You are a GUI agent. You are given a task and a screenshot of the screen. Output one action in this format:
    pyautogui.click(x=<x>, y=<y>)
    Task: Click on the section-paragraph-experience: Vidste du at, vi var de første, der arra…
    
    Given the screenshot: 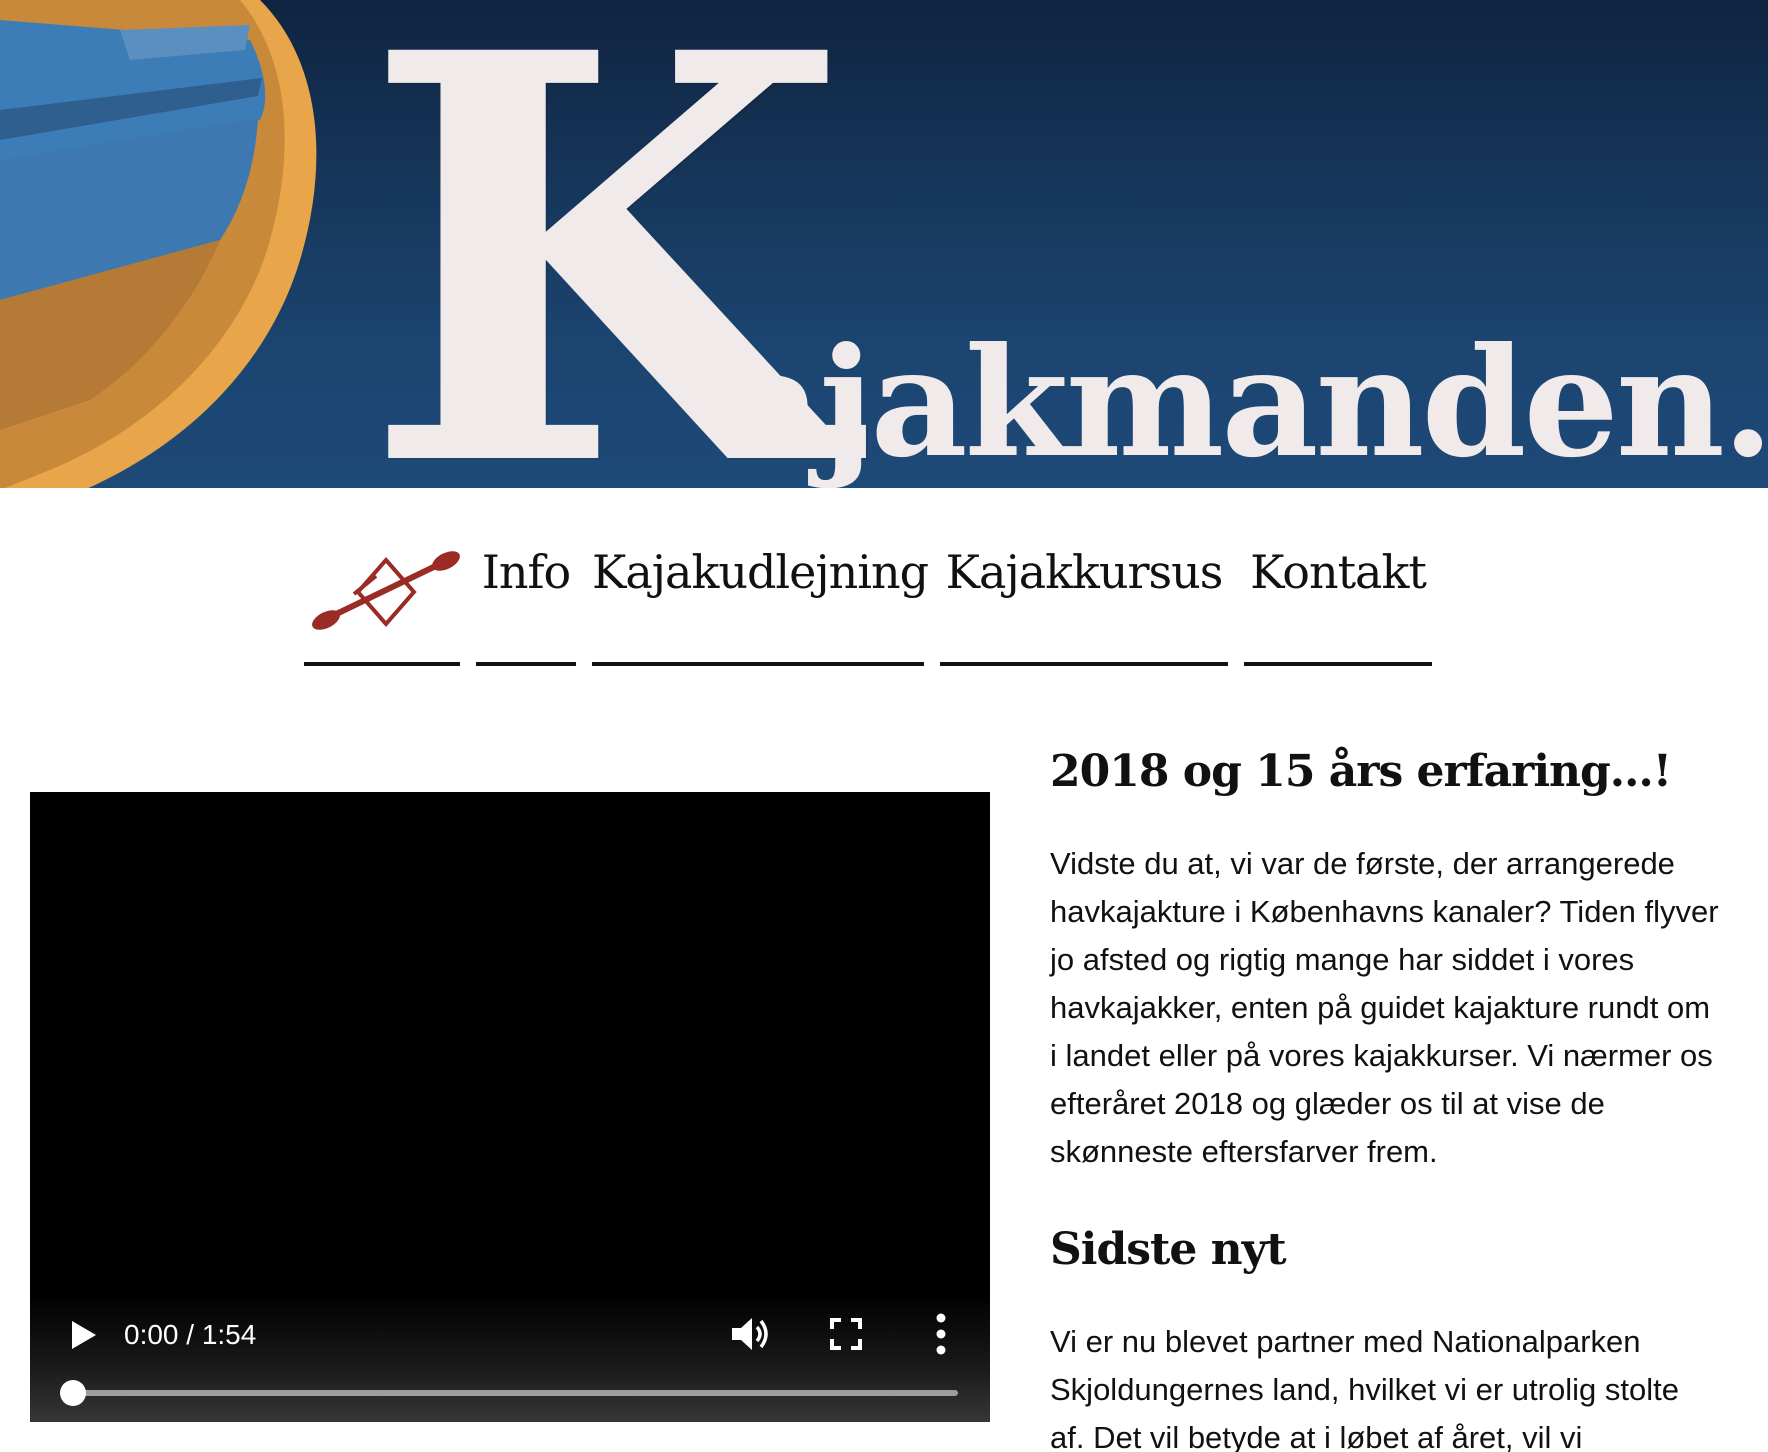 What is the action you would take?
    pyautogui.click(x=1384, y=1007)
    